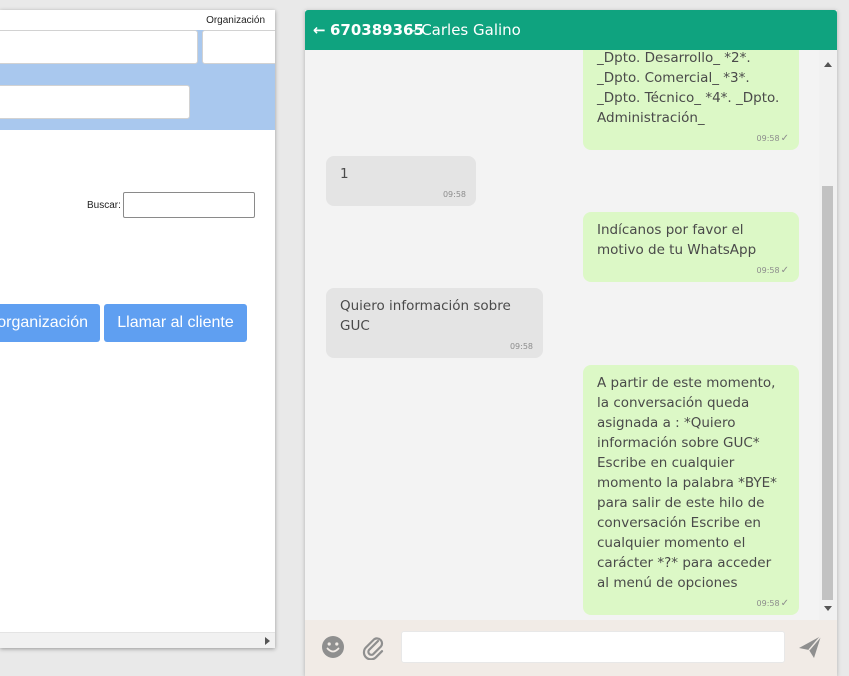  Describe the element at coordinates (593, 647) in the screenshot. I see `message-input` at that location.